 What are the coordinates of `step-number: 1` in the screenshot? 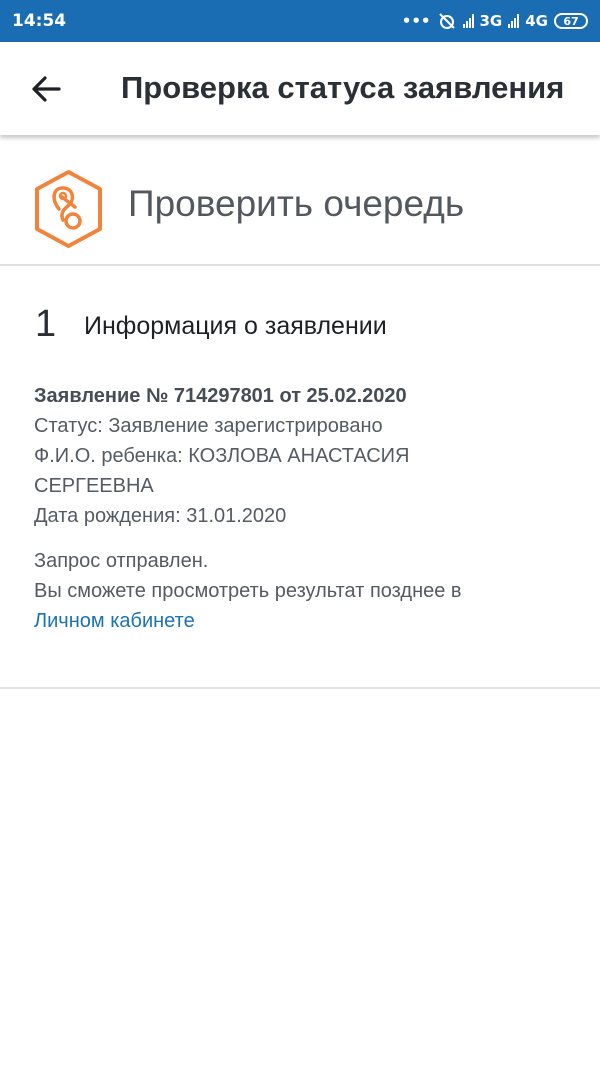 It's located at (46, 324).